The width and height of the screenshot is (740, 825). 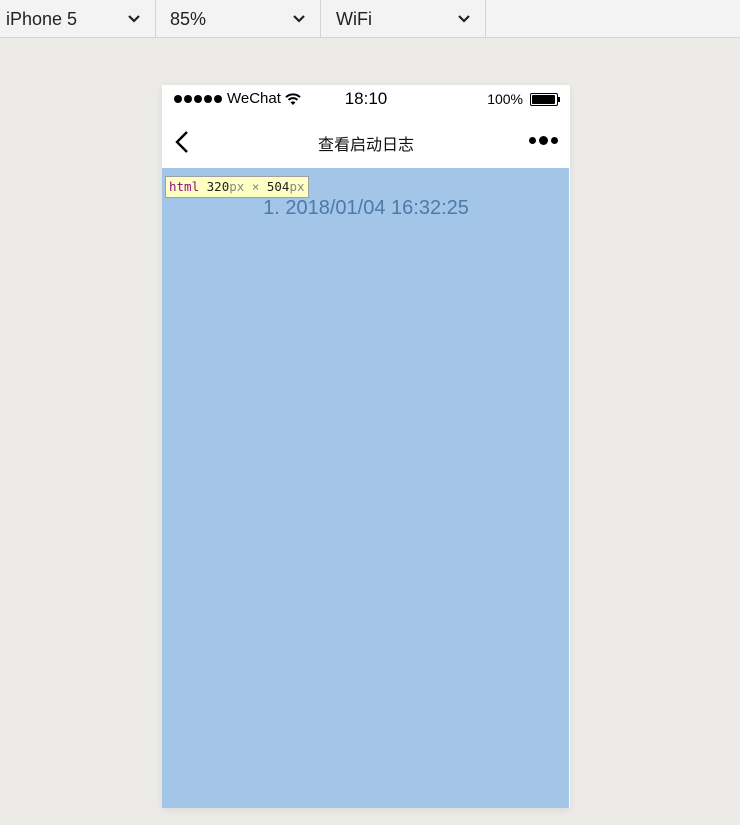 What do you see at coordinates (218, 186) in the screenshot?
I see `tooltip-width: 320` at bounding box center [218, 186].